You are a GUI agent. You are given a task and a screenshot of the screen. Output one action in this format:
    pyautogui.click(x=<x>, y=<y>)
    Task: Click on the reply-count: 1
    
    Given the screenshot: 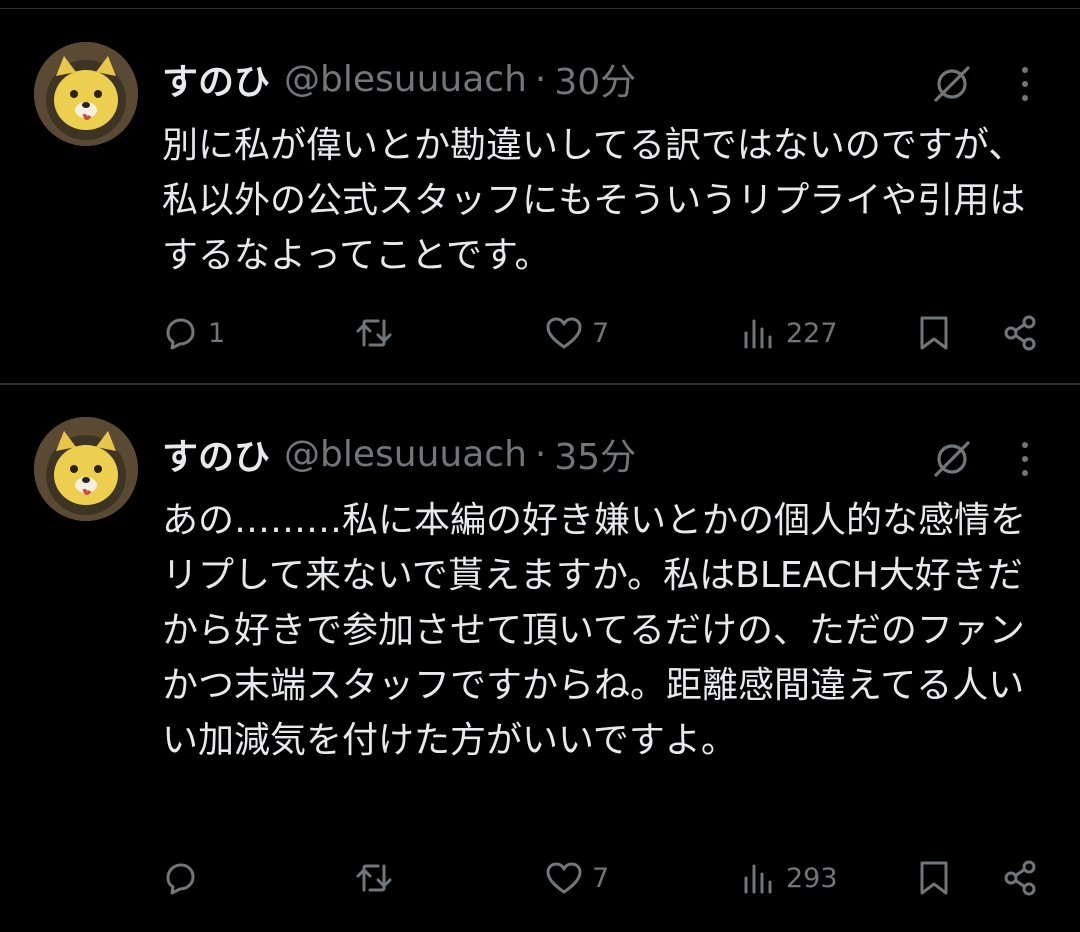 What is the action you would take?
    pyautogui.click(x=217, y=333)
    